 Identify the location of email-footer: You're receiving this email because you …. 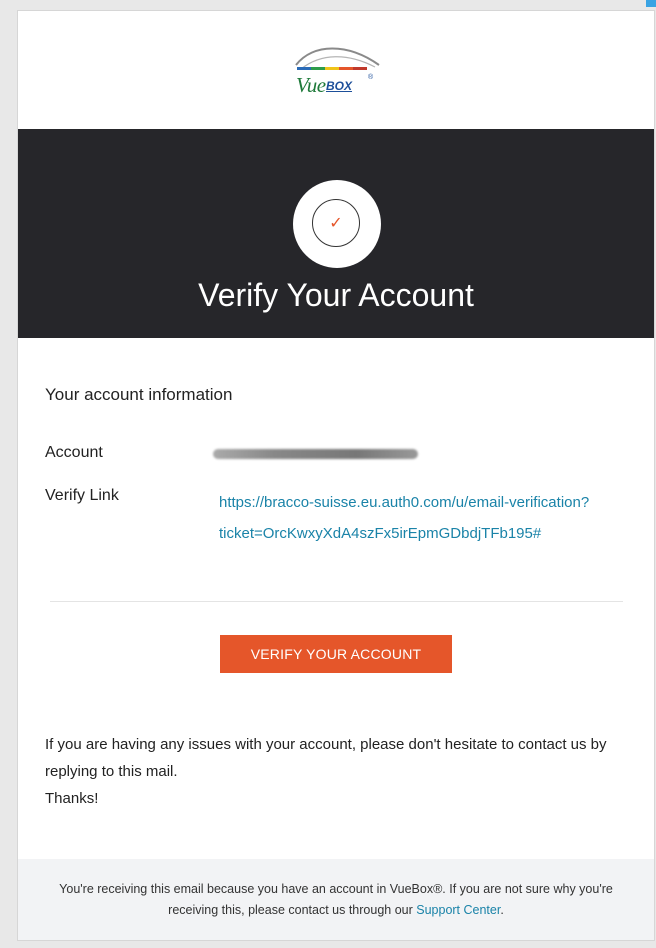
(336, 899).